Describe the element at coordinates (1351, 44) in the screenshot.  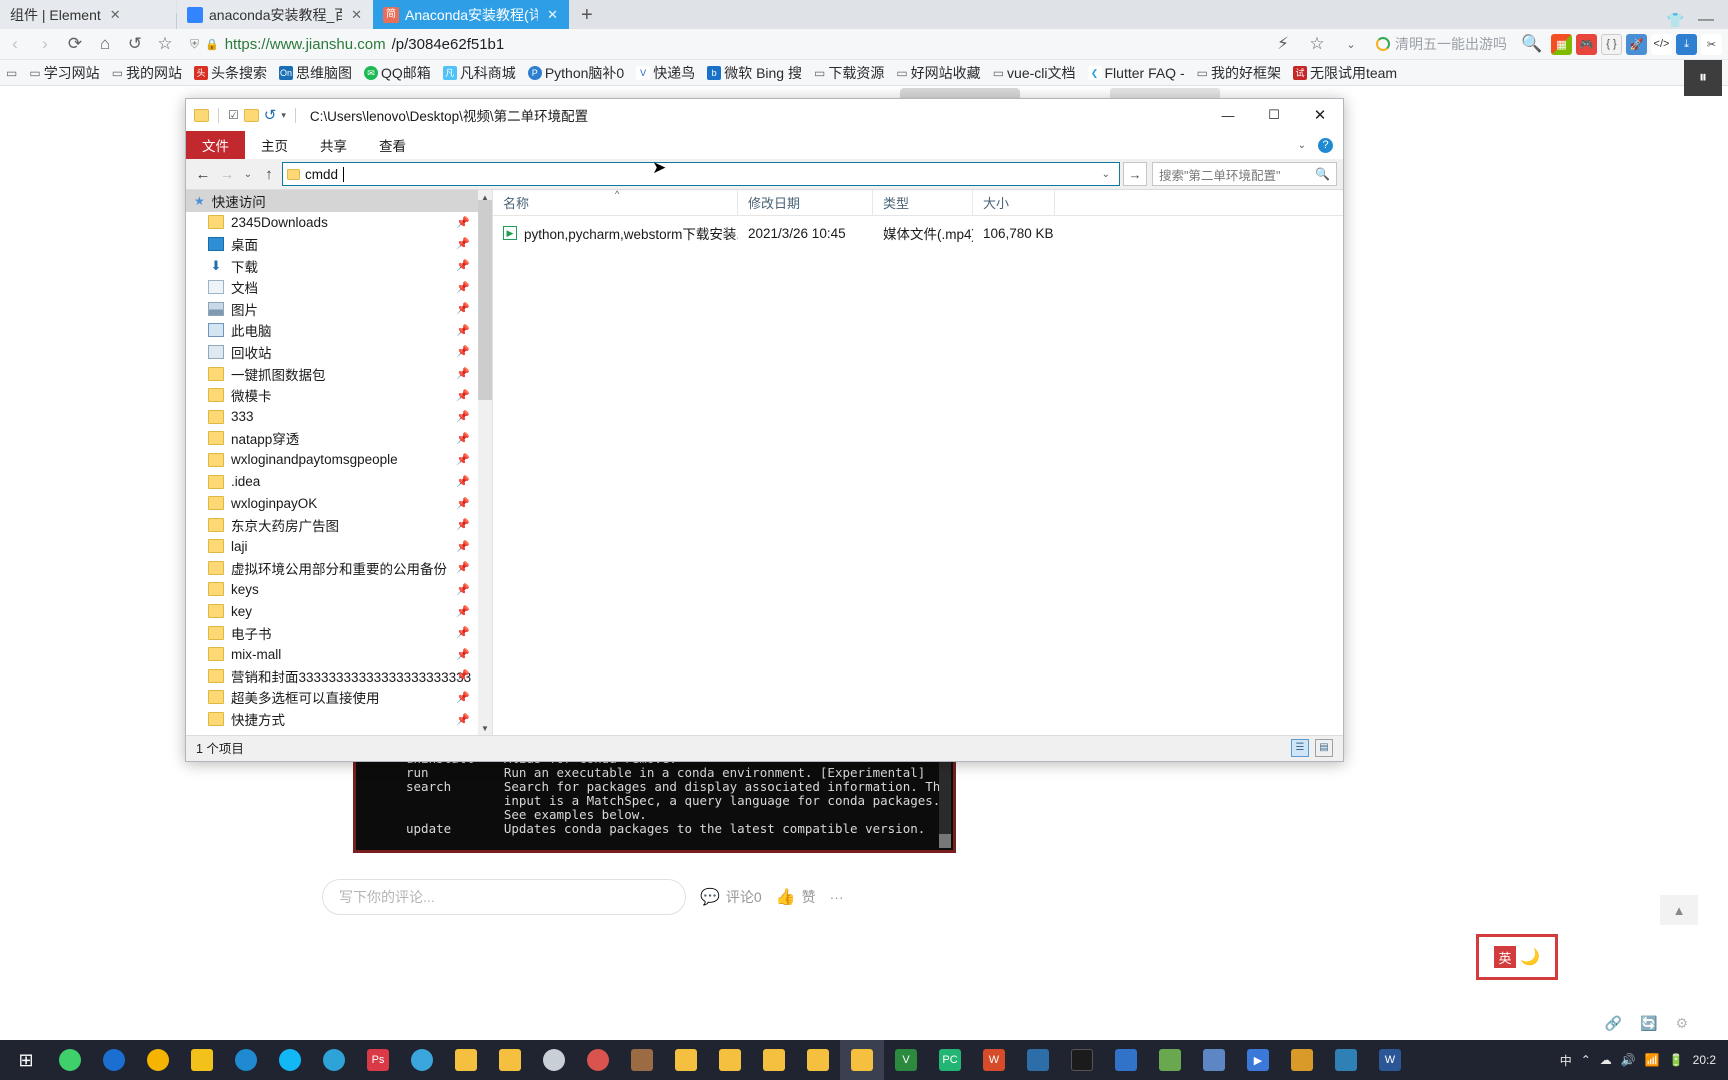
I see `chevron-down-icon: ⌄` at that location.